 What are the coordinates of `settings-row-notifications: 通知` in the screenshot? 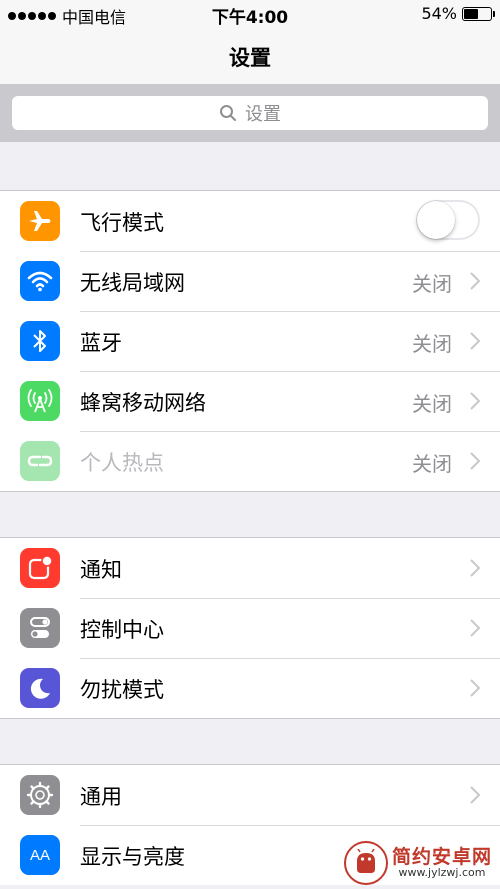 It's located at (250, 568).